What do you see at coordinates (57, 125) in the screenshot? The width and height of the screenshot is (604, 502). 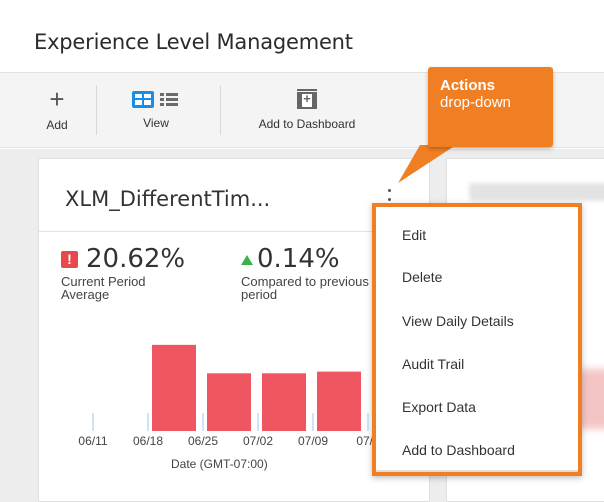 I see `add-button-label: Add` at bounding box center [57, 125].